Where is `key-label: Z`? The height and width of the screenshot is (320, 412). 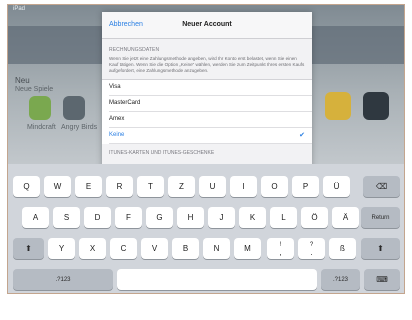 key-label: Z is located at coordinates (181, 186).